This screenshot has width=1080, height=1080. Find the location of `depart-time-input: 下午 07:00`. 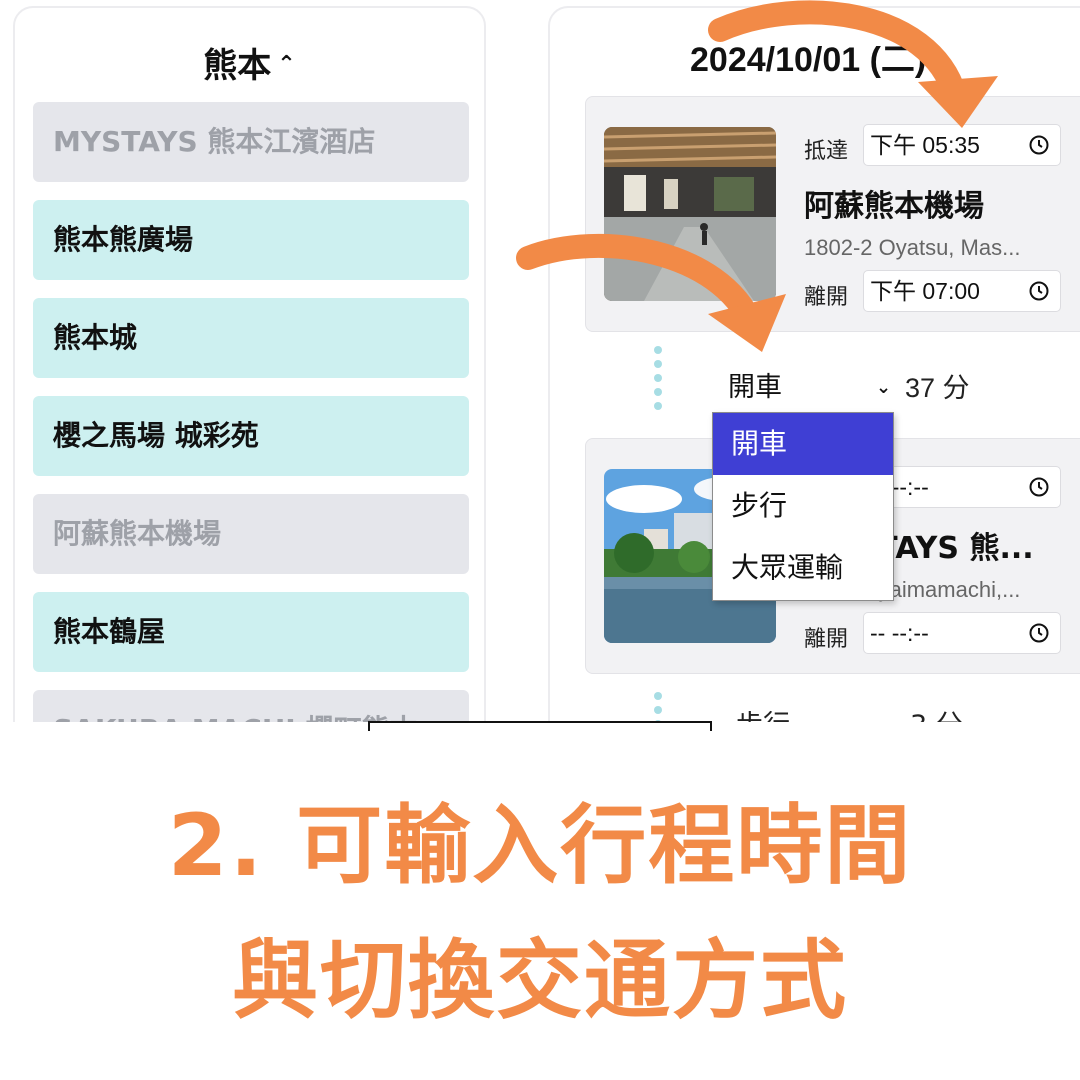

depart-time-input: 下午 07:00 is located at coordinates (962, 291).